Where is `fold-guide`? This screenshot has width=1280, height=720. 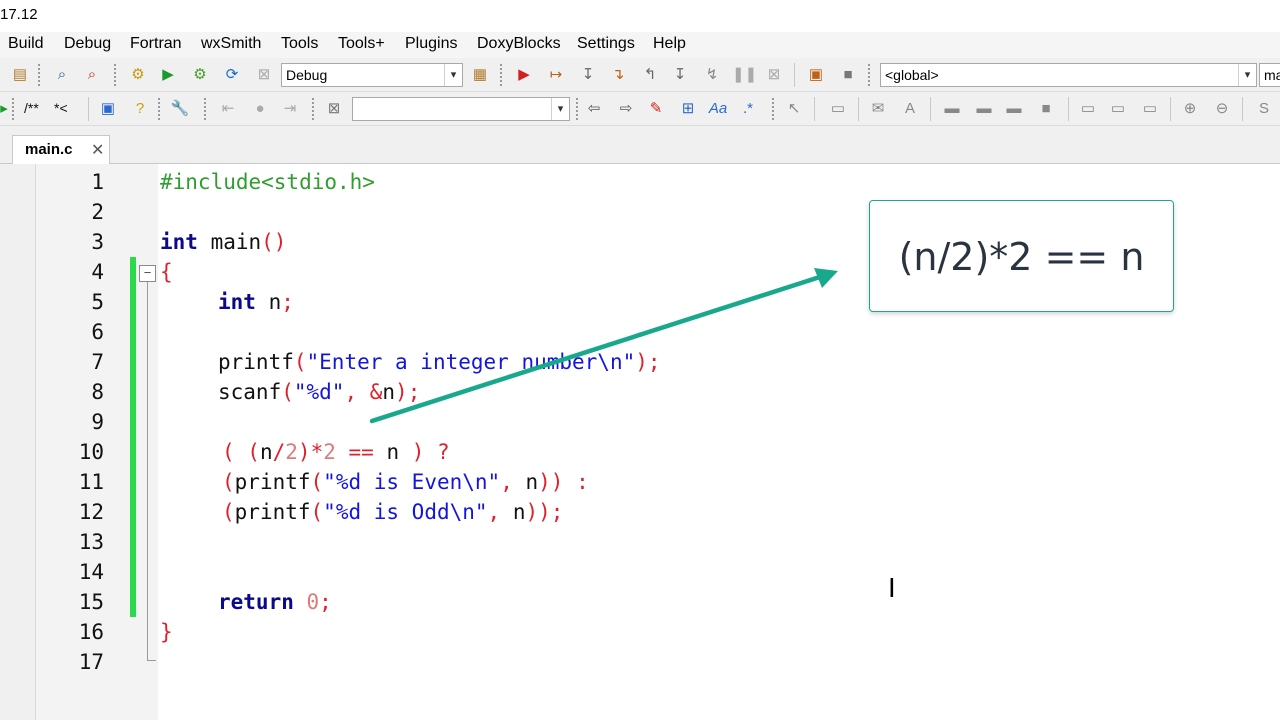 fold-guide is located at coordinates (147, 471).